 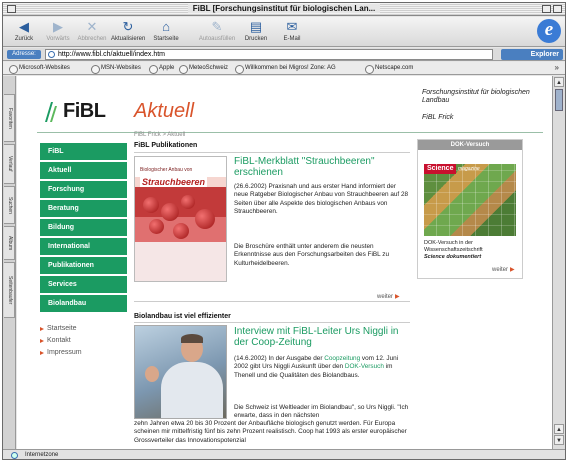 I want to click on nav-item-forschung: Forschung, so click(x=82, y=189).